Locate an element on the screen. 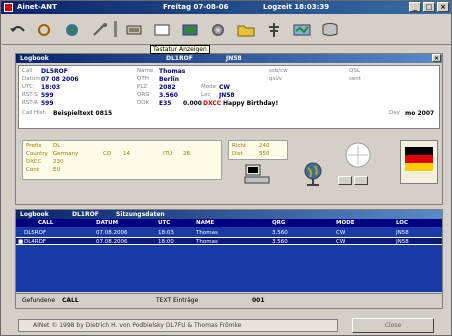 This screenshot has width=452, height=336. day-field: mo 2007 is located at coordinates (419, 113).